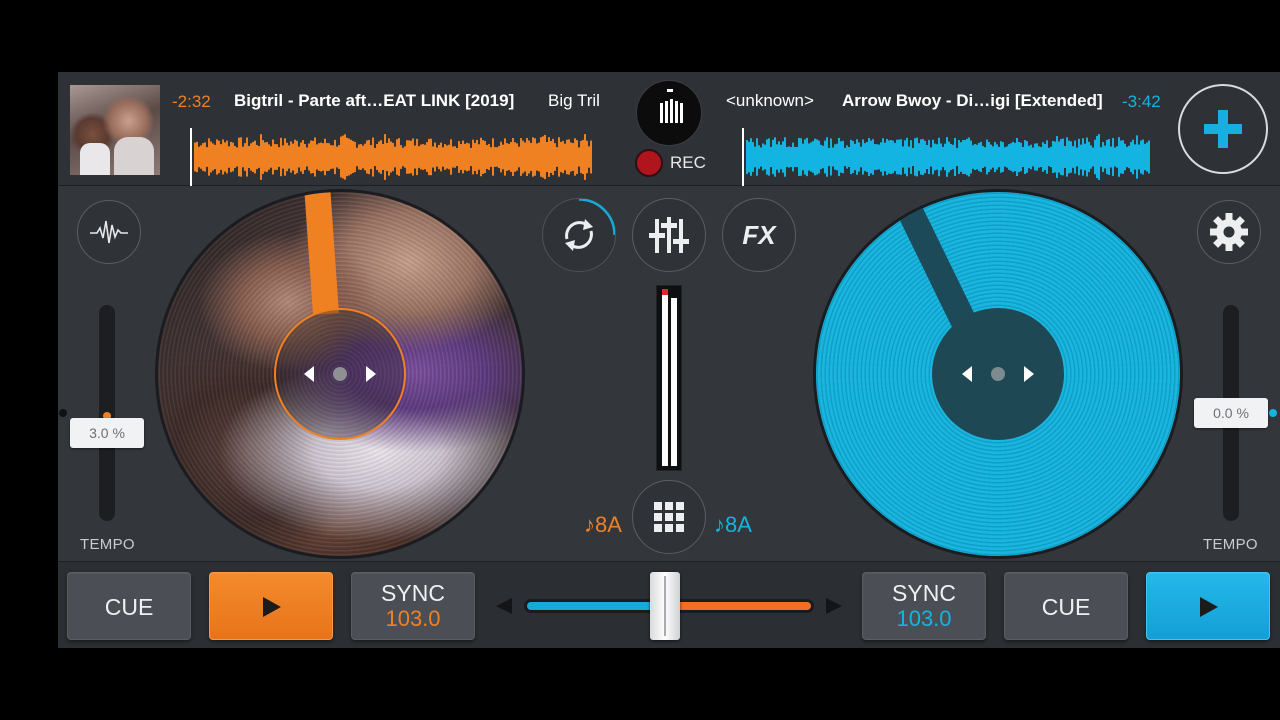 Image resolution: width=1280 pixels, height=720 pixels. I want to click on crossfader, so click(669, 606).